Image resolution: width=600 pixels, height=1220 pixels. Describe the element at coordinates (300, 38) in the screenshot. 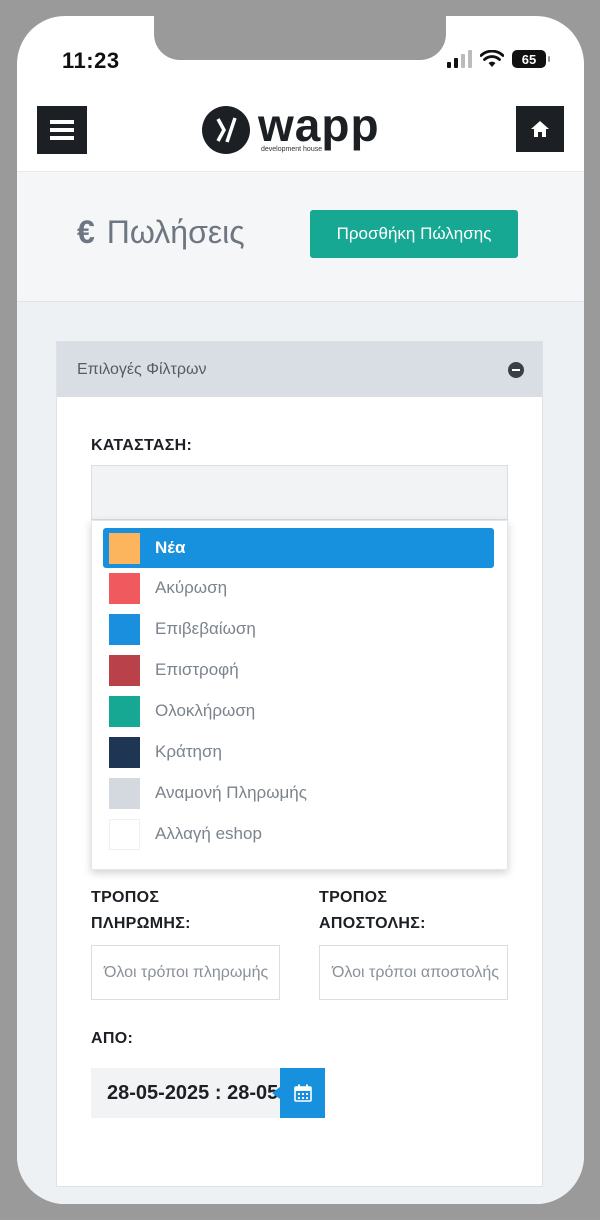

I see `notch` at that location.